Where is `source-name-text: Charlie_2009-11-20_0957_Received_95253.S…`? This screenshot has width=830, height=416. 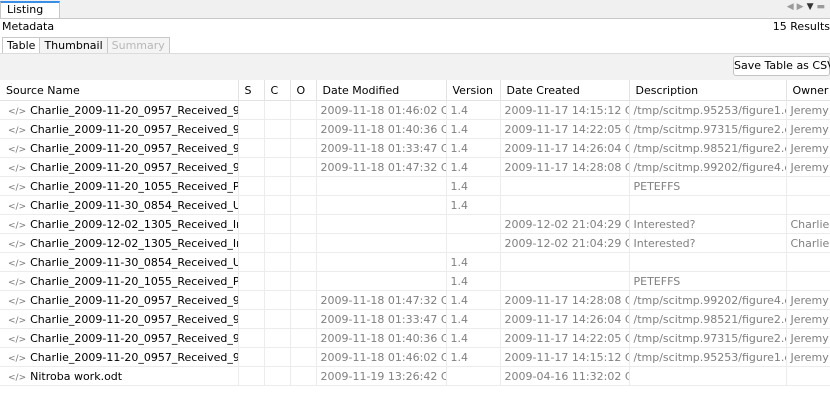
source-name-text: Charlie_2009-11-20_0957_Received_95253.S… is located at coordinates (133, 110).